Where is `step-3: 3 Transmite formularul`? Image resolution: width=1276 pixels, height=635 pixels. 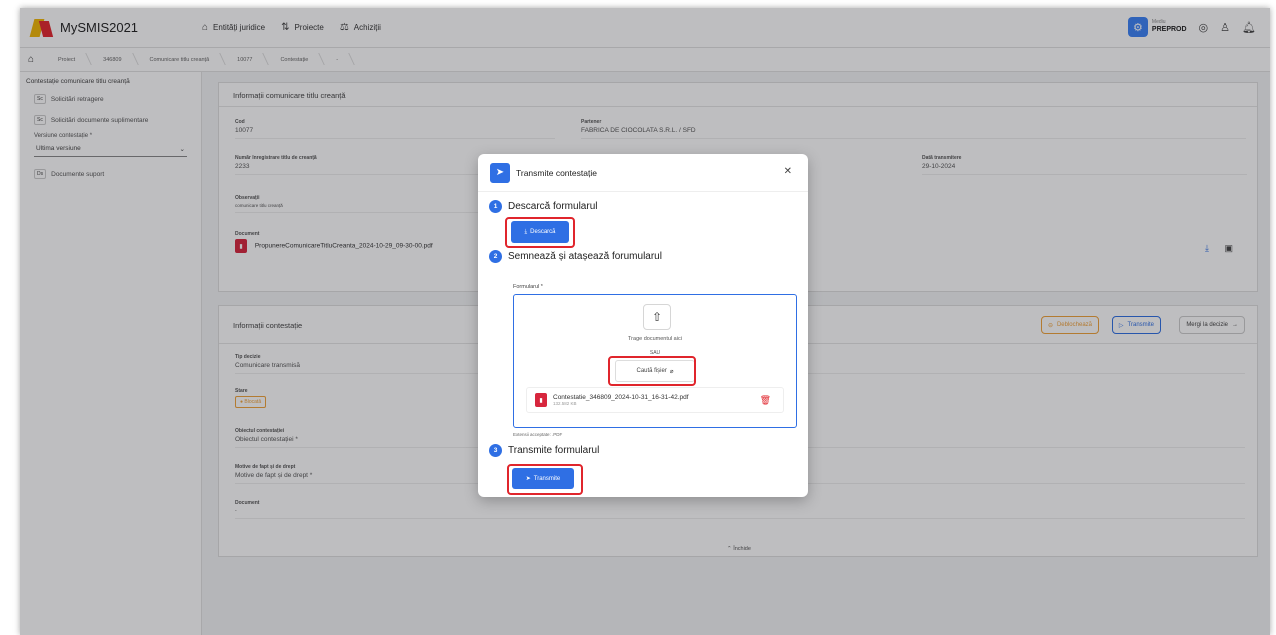
step-3: 3 Transmite formularul is located at coordinates (544, 450).